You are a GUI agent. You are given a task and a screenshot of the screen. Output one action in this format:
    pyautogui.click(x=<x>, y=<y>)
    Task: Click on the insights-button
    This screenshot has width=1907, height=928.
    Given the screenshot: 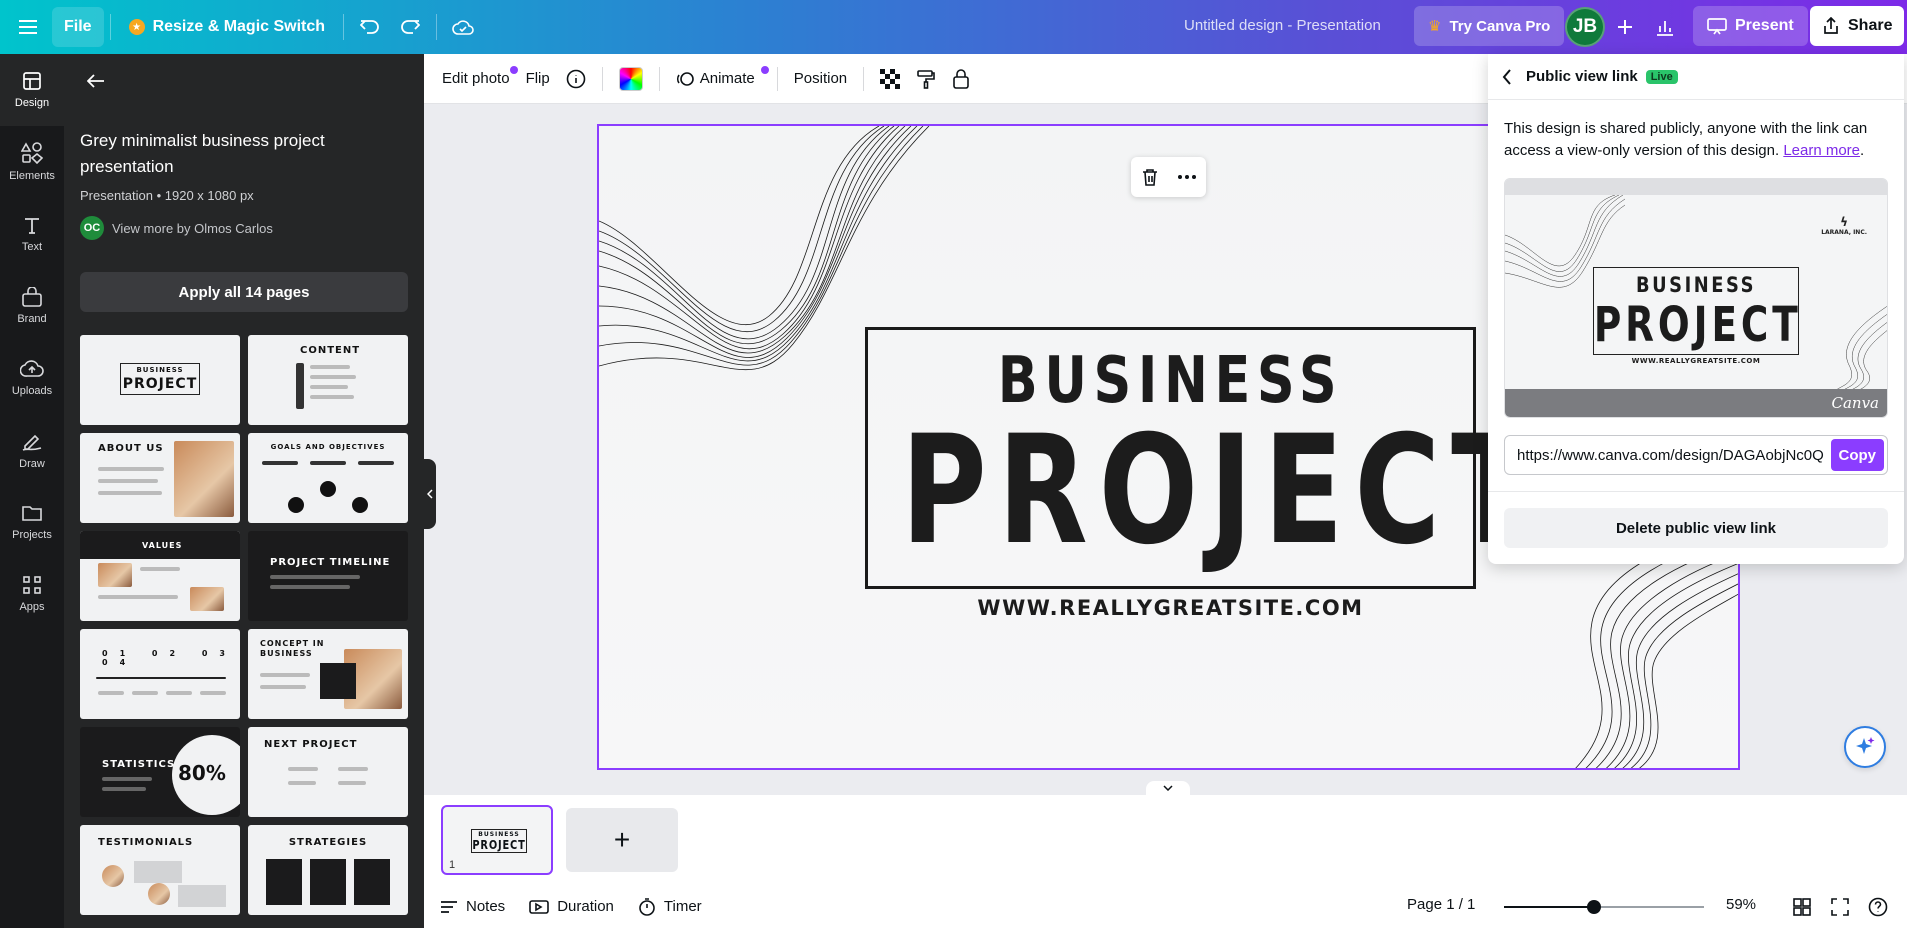 What is the action you would take?
    pyautogui.click(x=1665, y=27)
    